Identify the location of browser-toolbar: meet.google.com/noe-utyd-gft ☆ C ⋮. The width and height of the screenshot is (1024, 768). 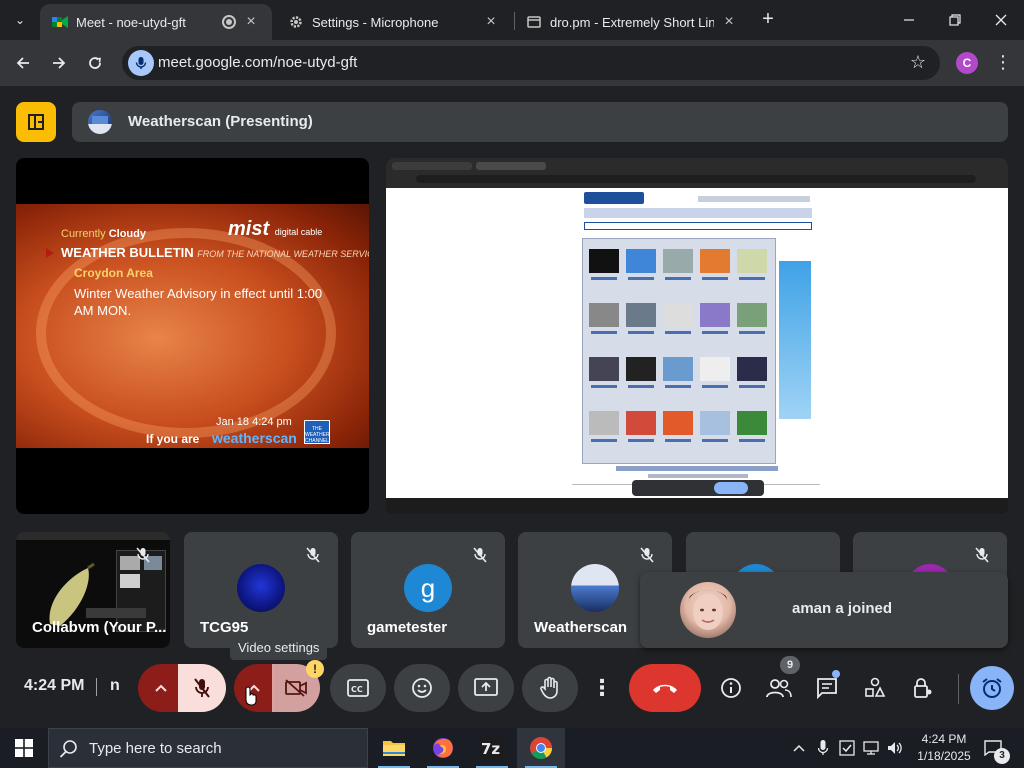
(512, 63).